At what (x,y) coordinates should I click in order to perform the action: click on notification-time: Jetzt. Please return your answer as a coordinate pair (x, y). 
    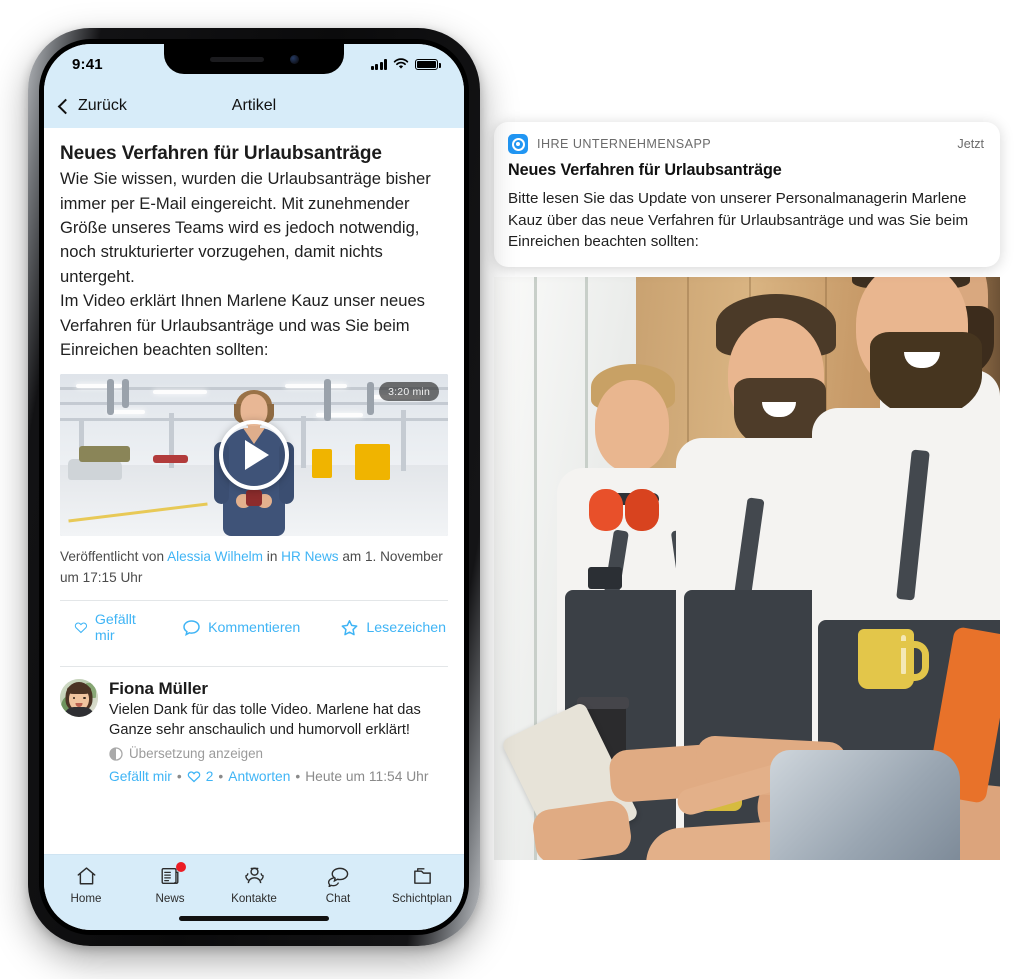
    Looking at the image, I should click on (970, 144).